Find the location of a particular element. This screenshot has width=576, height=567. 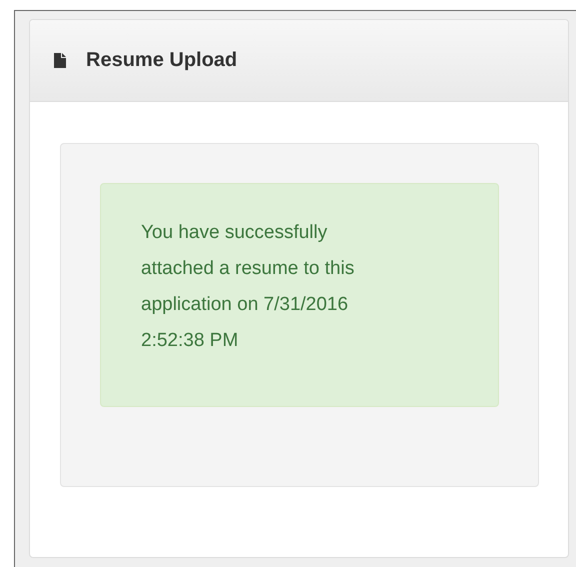

alert-message: You have successfully attached a resume to this application on 7/31/2016 2:52:38 PM is located at coordinates (247, 286).